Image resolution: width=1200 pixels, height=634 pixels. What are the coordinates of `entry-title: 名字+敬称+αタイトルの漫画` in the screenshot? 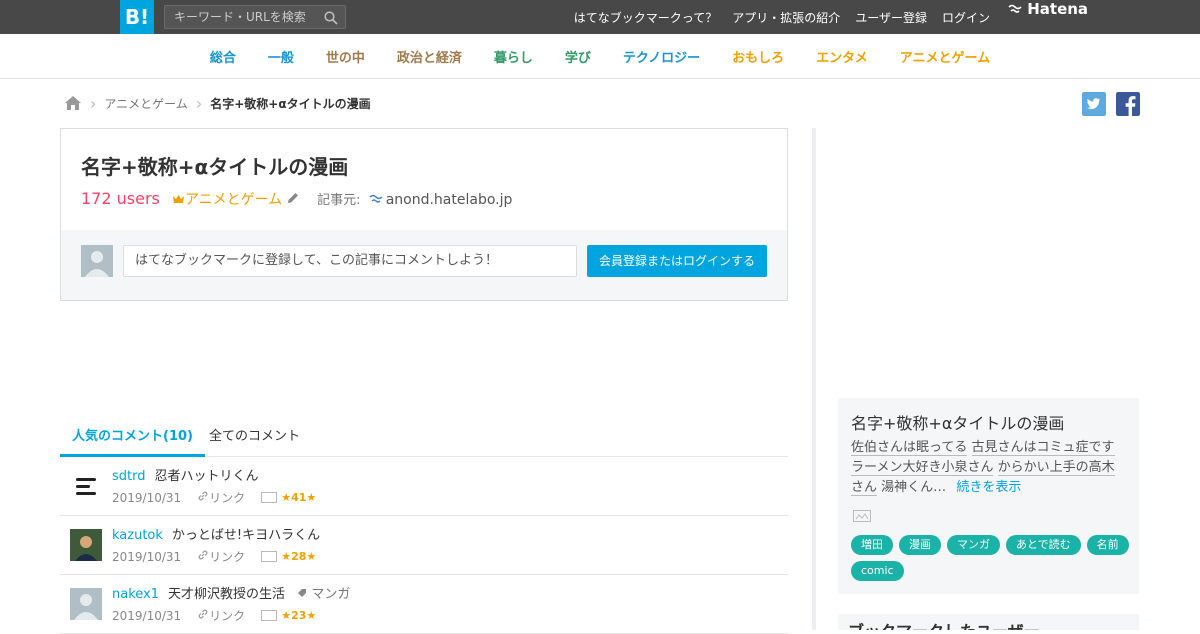 It's located at (214, 165).